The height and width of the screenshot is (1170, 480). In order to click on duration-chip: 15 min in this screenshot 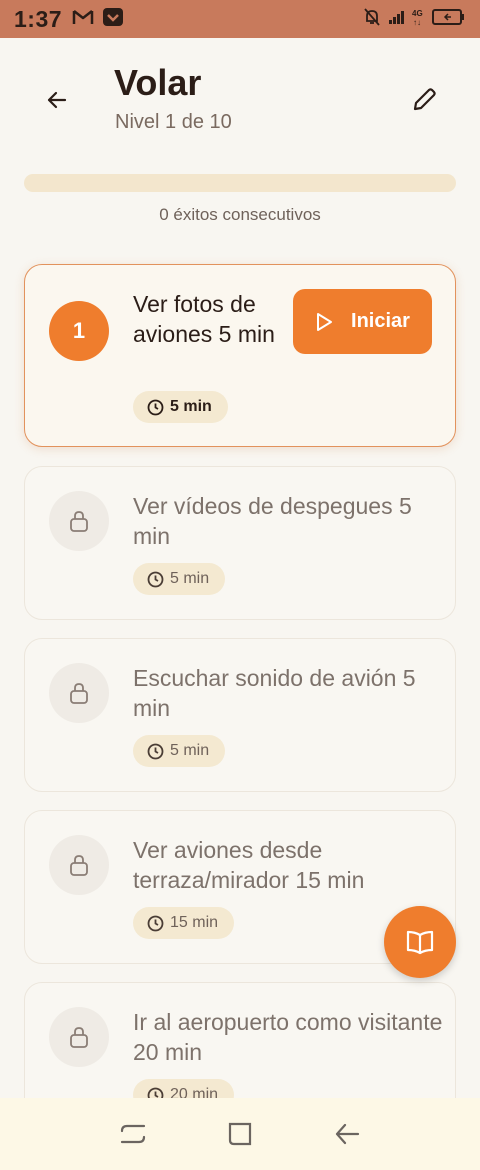, I will do `click(184, 923)`.